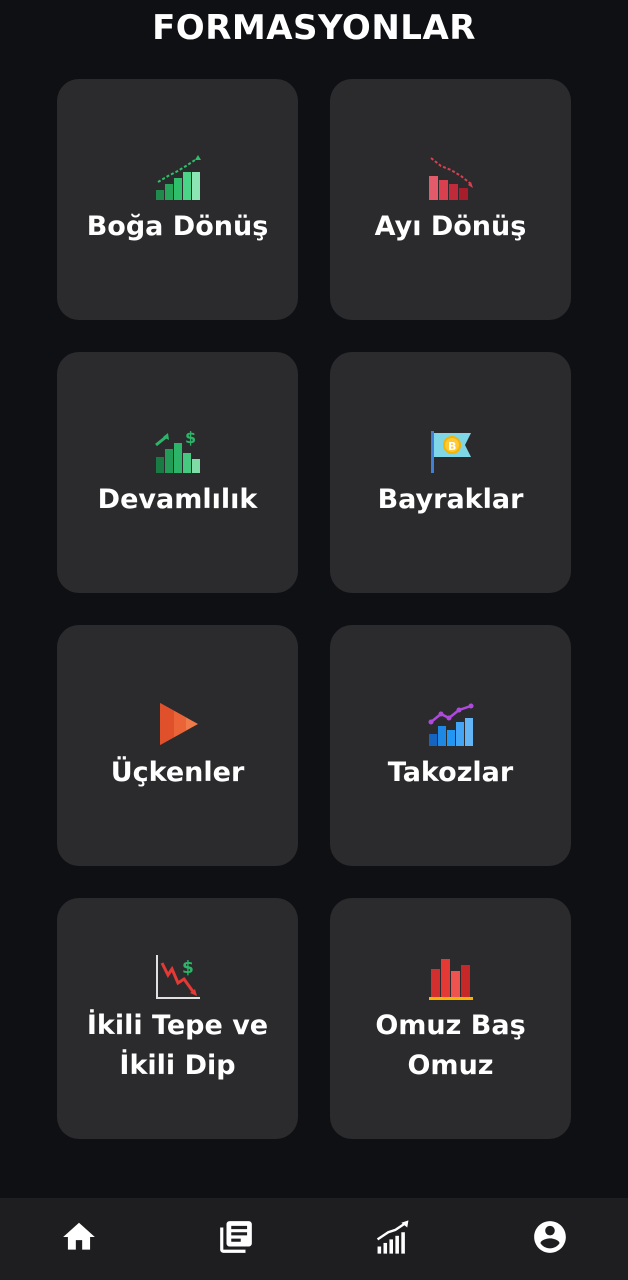  Describe the element at coordinates (177, 1045) in the screenshot. I see `card-label: İkili Tepe ve İkili Dip` at that location.